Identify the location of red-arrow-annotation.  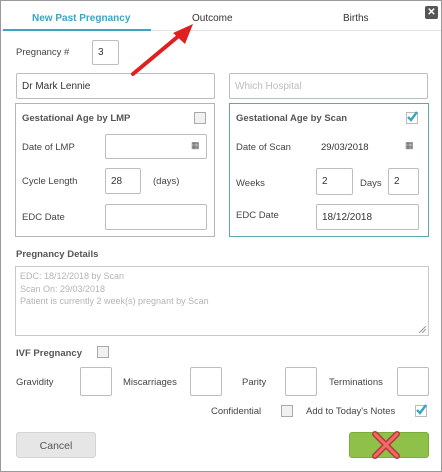
(162, 50).